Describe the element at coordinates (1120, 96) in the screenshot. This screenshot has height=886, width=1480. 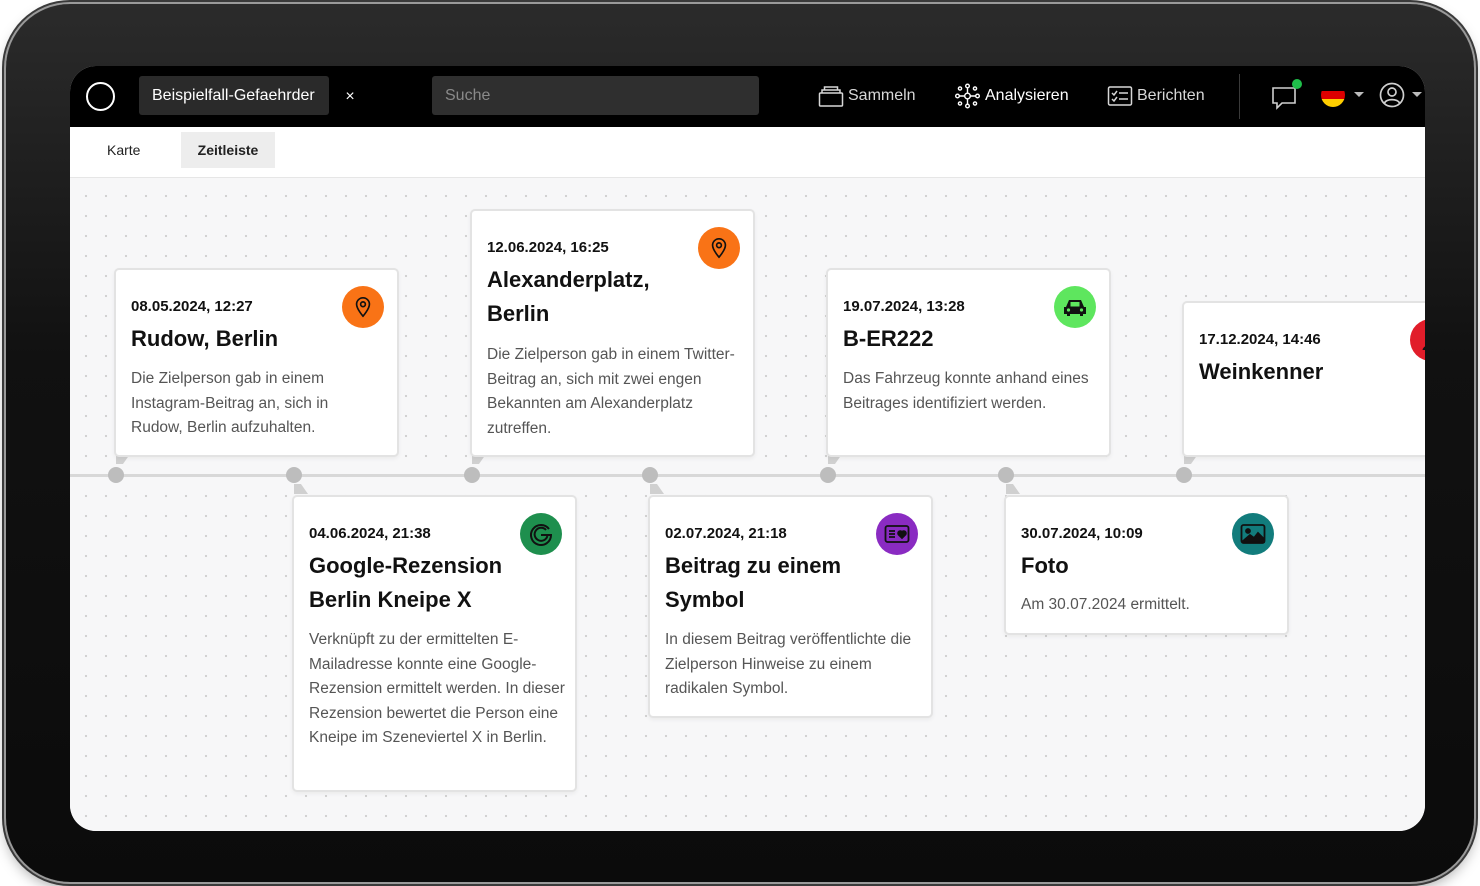
I see `report-icon` at that location.